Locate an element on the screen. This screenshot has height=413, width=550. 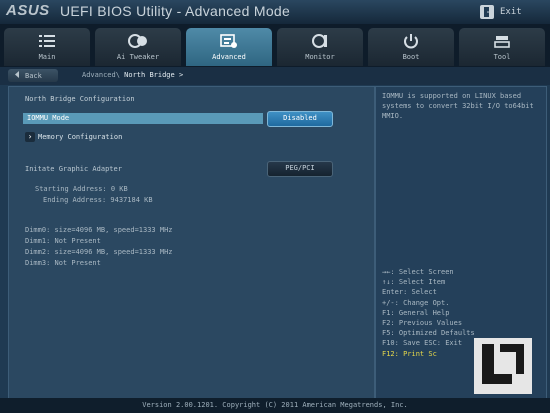
back-button: Back is located at coordinates (33, 75).